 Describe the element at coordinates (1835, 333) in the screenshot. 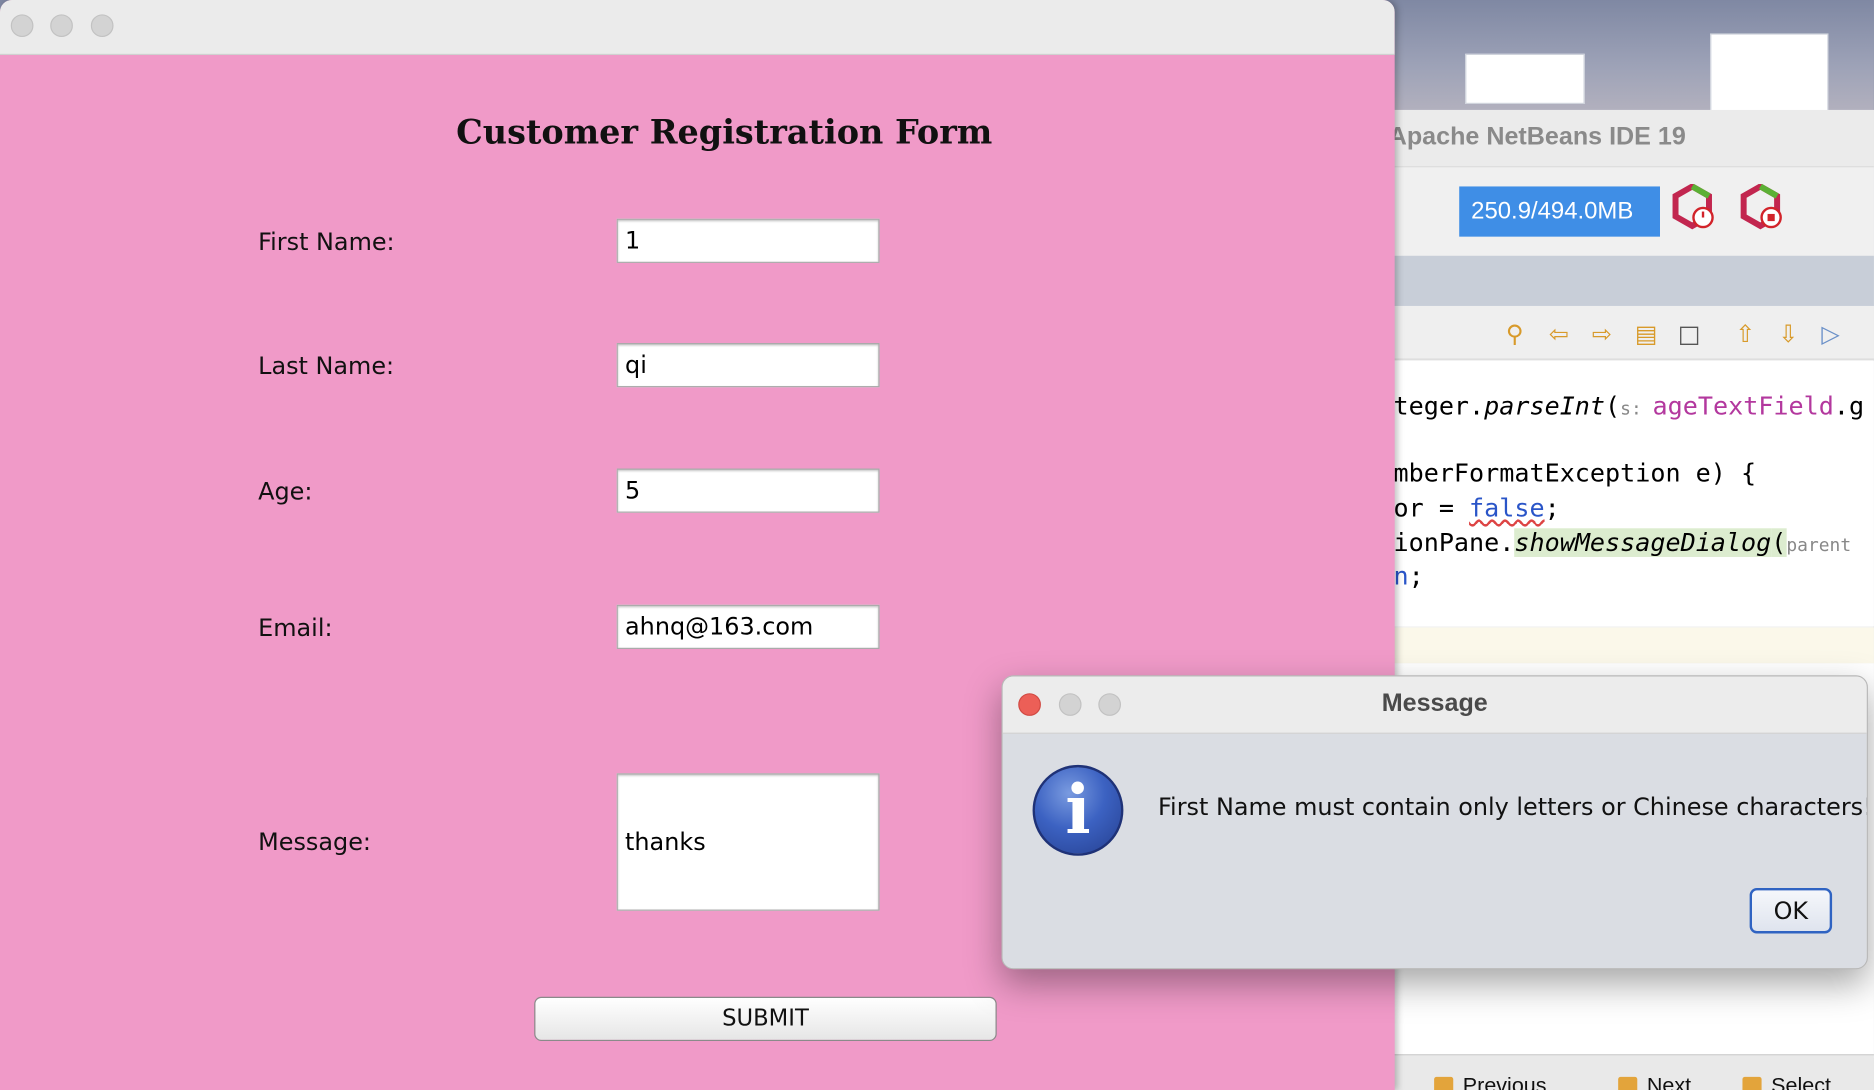

I see `shift-icon: ▷` at that location.